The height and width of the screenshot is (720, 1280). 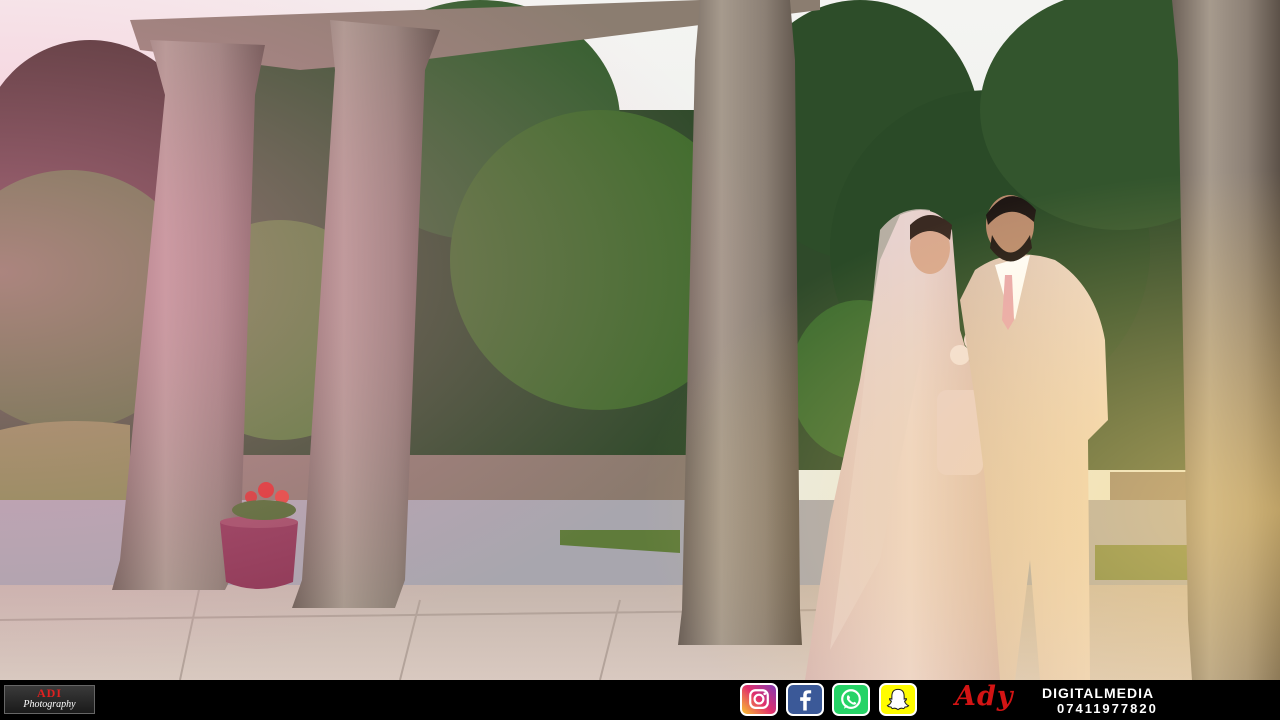 I want to click on instagram-icon, so click(x=759, y=699).